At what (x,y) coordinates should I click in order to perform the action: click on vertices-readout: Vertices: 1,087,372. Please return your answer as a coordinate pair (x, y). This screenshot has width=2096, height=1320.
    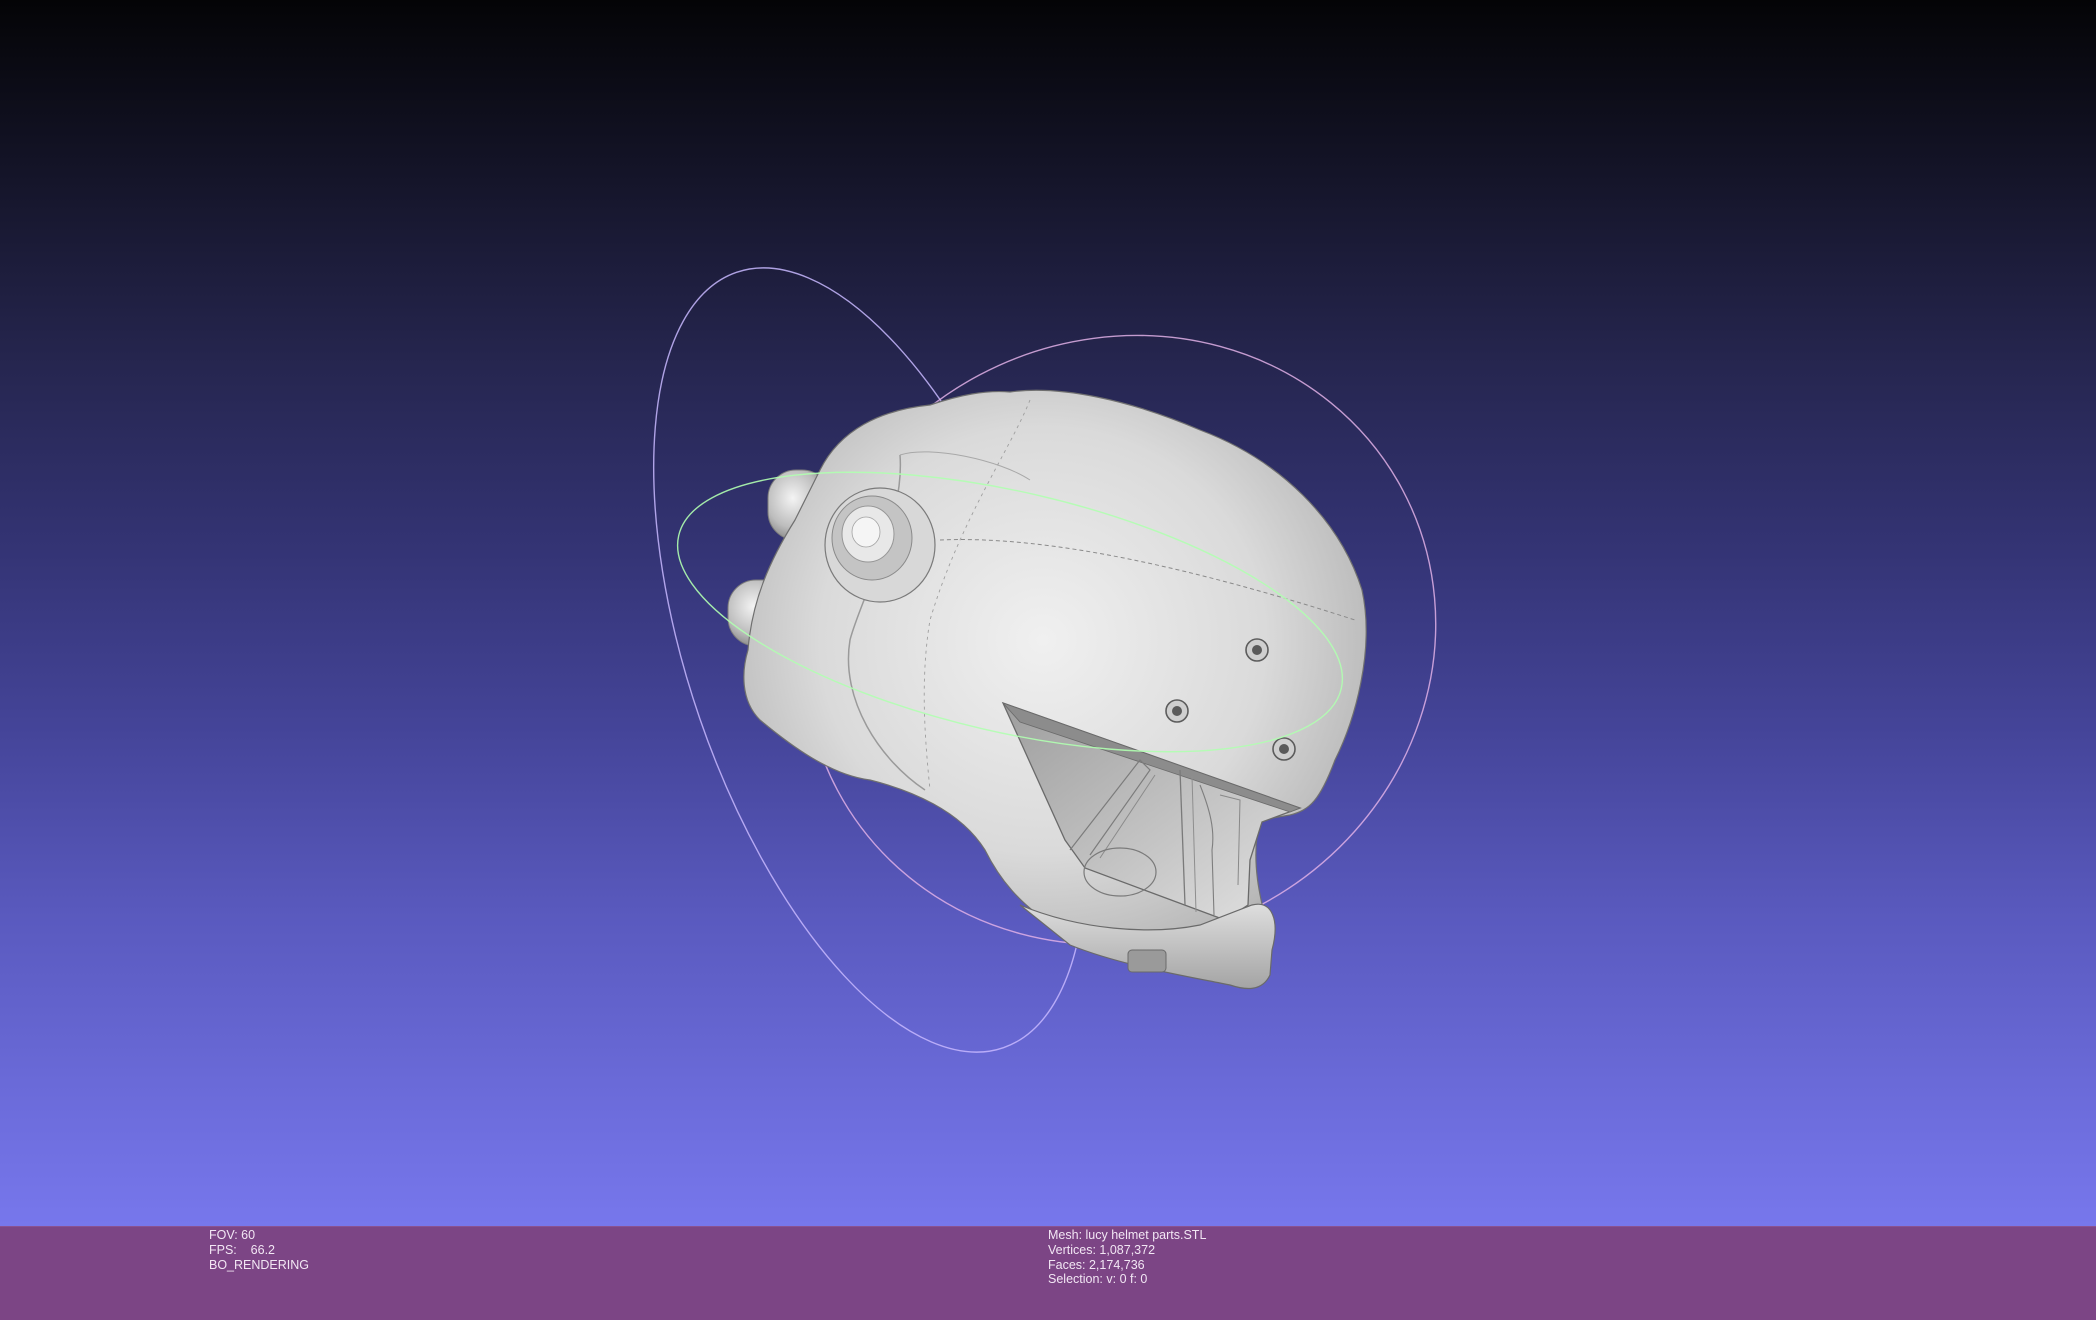
    Looking at the image, I should click on (1102, 1249).